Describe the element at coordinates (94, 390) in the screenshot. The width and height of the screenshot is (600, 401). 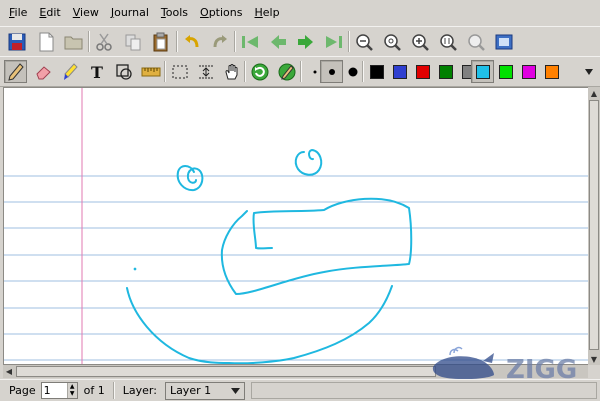
I see `page-count-label: of 1` at that location.